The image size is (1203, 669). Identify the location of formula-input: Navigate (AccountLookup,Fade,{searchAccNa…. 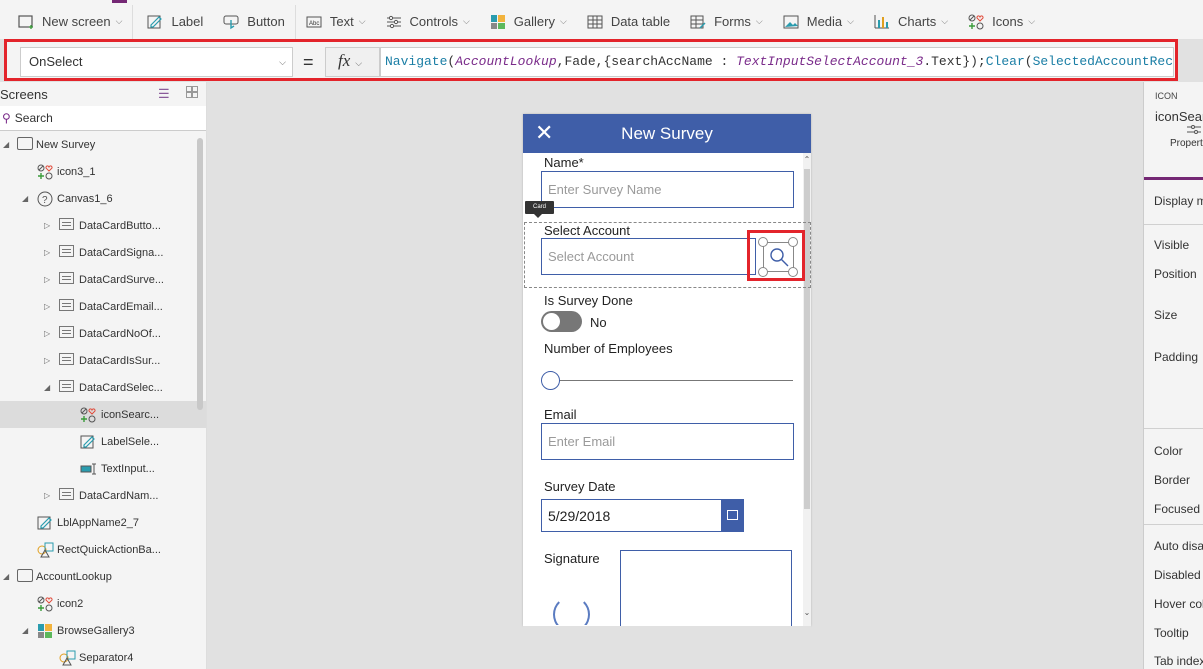
(777, 62).